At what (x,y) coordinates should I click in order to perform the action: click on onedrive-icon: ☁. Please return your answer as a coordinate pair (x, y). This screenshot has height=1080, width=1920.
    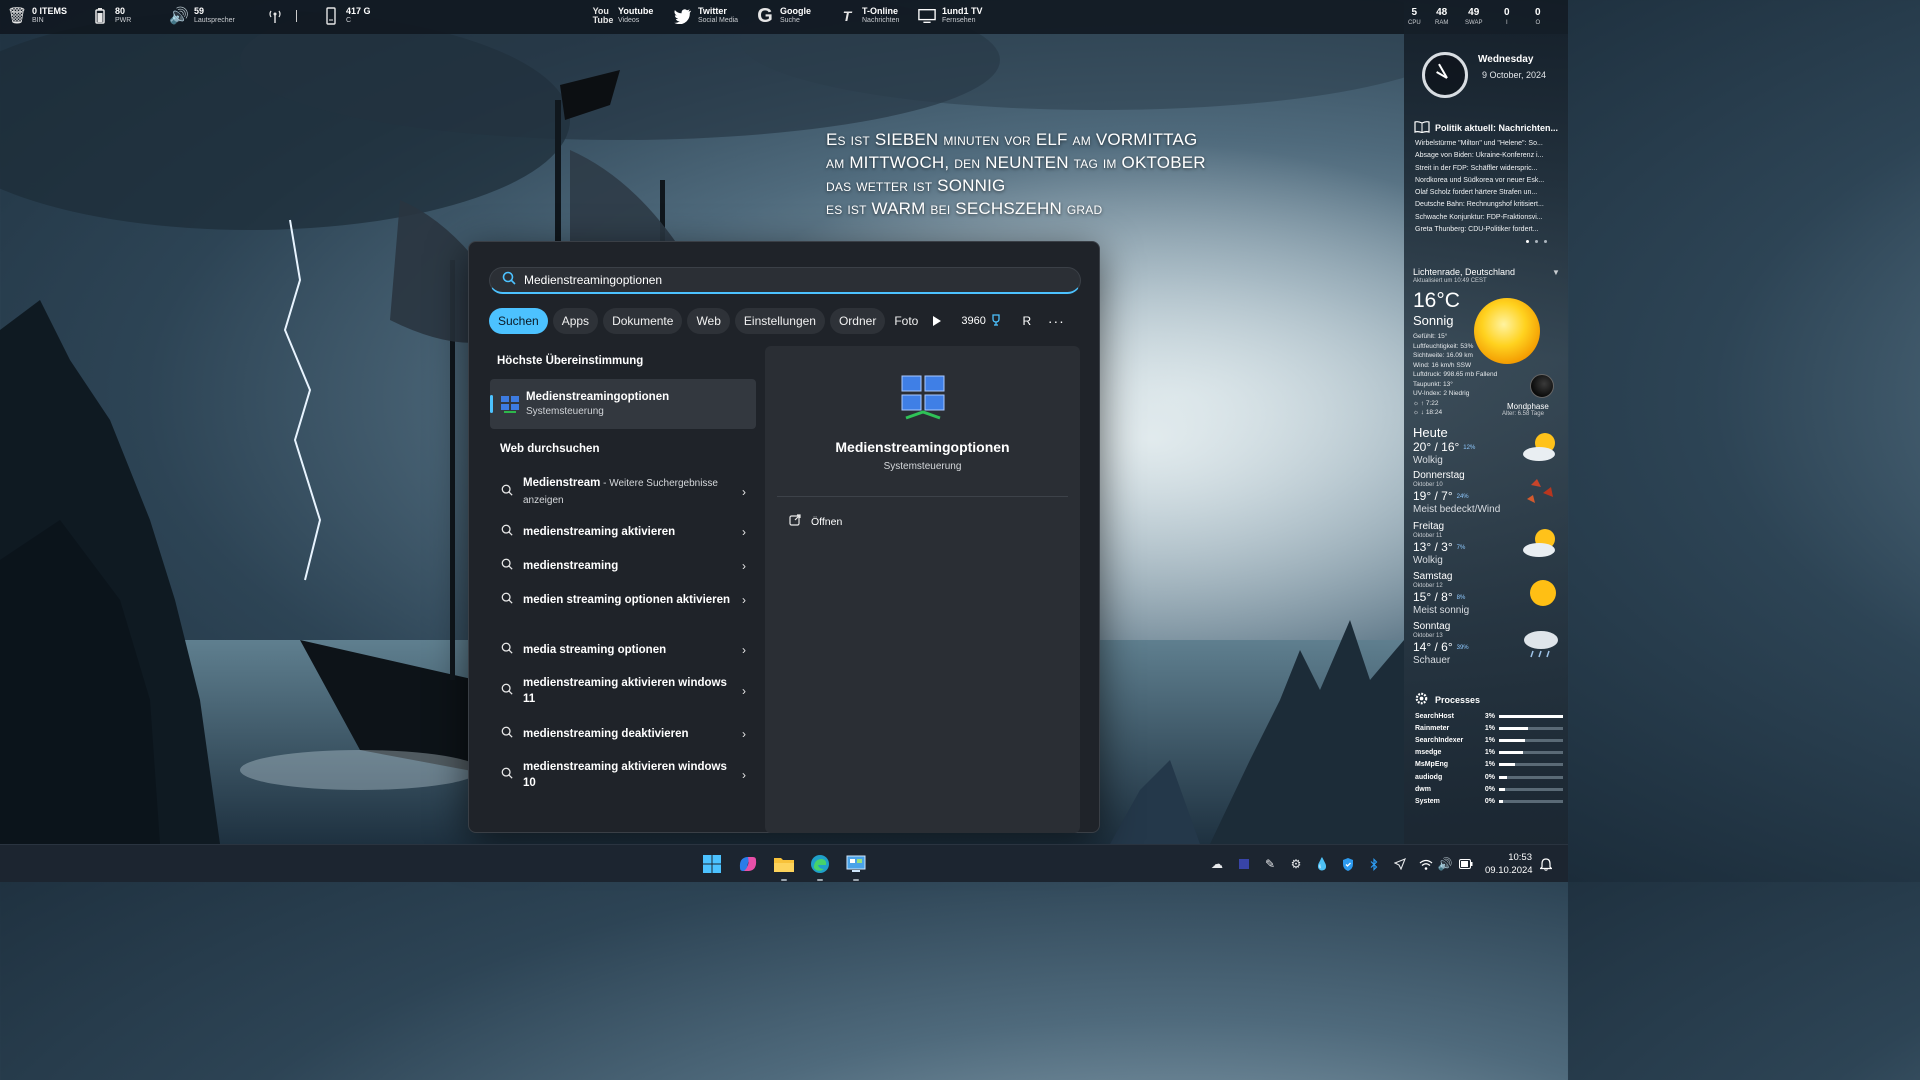
    Looking at the image, I should click on (1217, 864).